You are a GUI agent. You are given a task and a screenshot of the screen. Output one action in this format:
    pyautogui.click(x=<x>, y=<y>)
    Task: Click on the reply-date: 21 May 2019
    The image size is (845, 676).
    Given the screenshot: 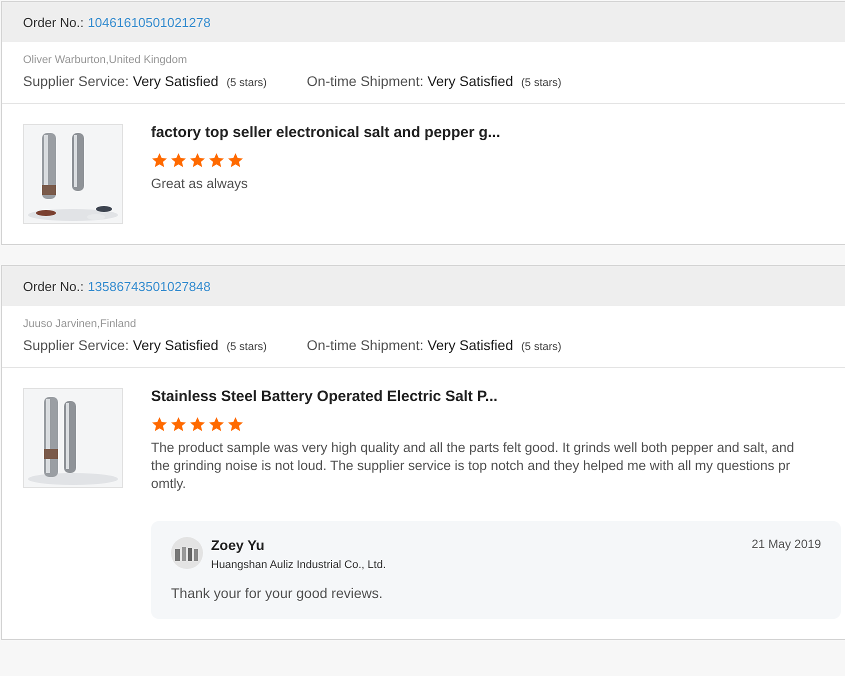 What is the action you would take?
    pyautogui.click(x=786, y=544)
    